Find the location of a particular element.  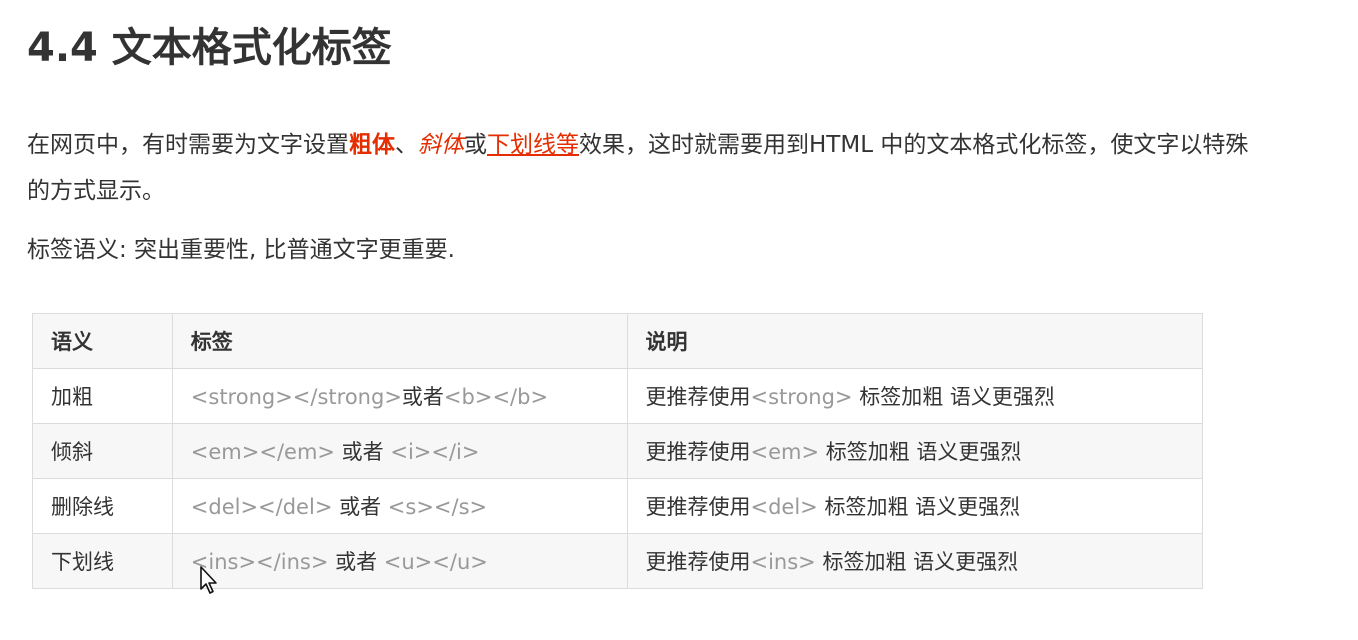

underline-example: 下划线等 is located at coordinates (533, 145).